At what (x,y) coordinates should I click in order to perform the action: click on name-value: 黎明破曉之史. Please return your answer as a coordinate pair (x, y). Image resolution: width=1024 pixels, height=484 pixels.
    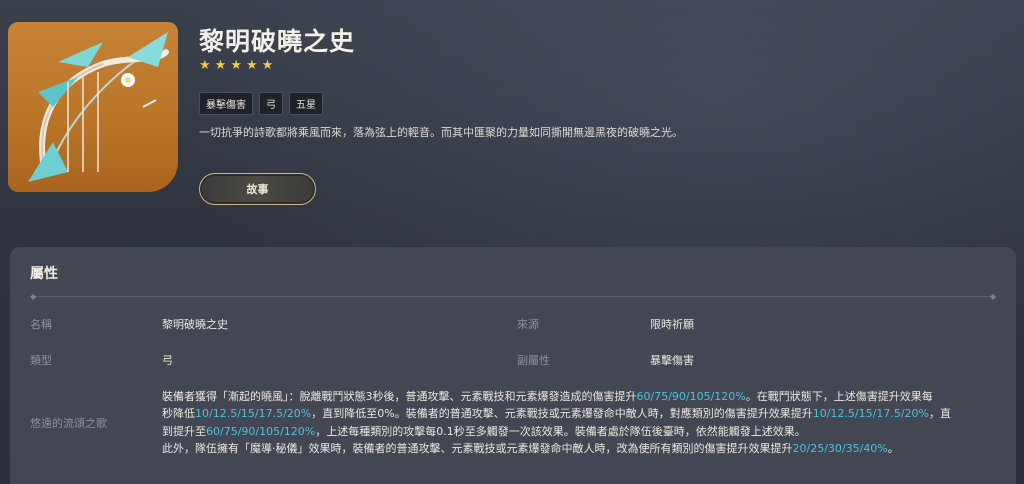
    Looking at the image, I should click on (195, 324).